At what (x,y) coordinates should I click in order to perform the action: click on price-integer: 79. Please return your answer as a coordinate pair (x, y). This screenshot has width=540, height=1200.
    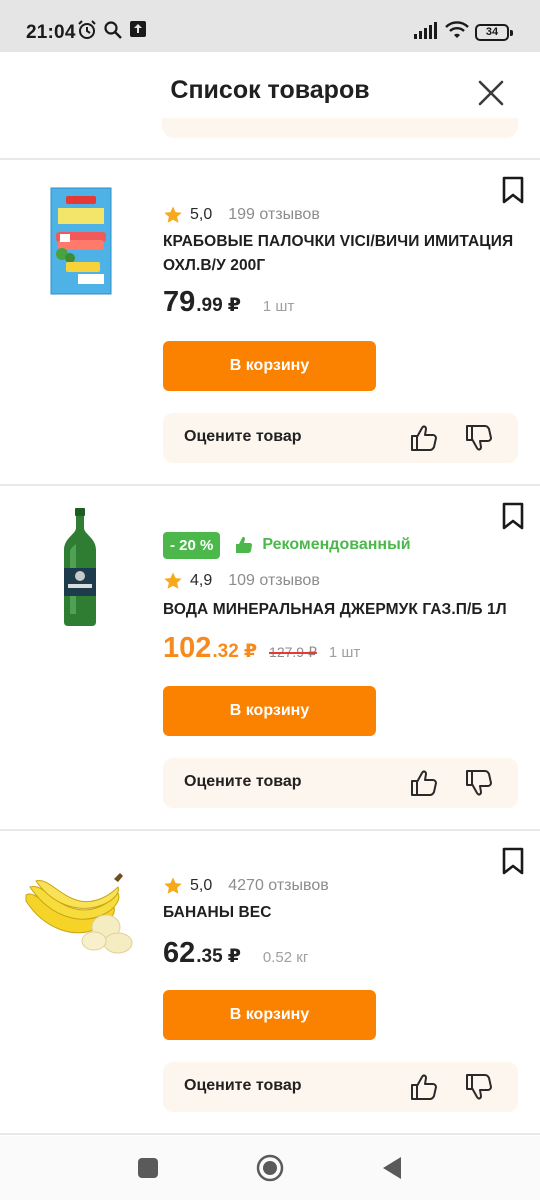
    Looking at the image, I should click on (179, 302).